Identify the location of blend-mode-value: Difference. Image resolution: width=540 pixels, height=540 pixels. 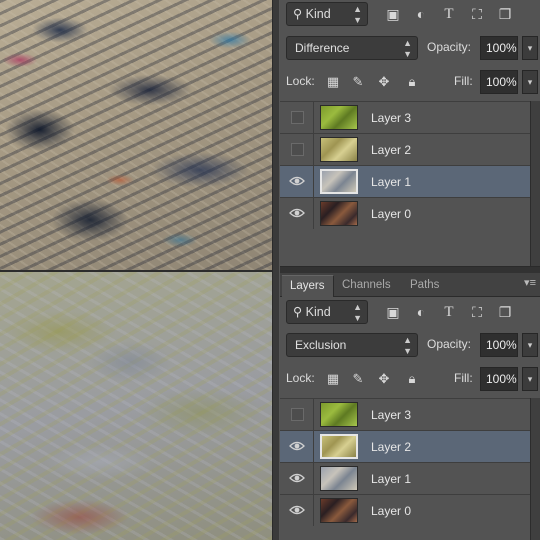
(322, 48).